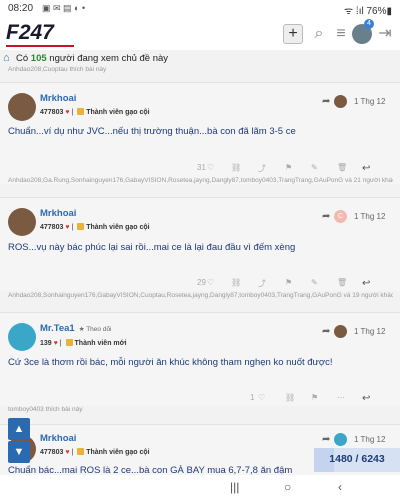 This screenshot has height=500, width=400. Describe the element at coordinates (30, 33) in the screenshot. I see `site-logo: F247` at that location.